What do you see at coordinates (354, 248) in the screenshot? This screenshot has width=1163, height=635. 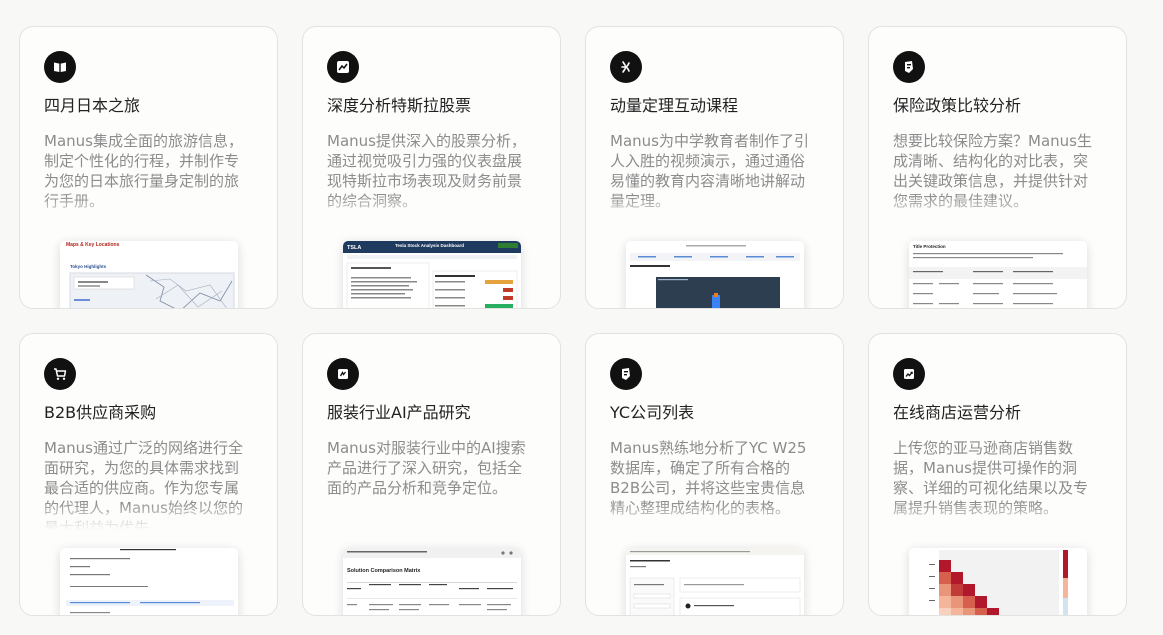 I see `thumbnail-ticker: TSLA` at bounding box center [354, 248].